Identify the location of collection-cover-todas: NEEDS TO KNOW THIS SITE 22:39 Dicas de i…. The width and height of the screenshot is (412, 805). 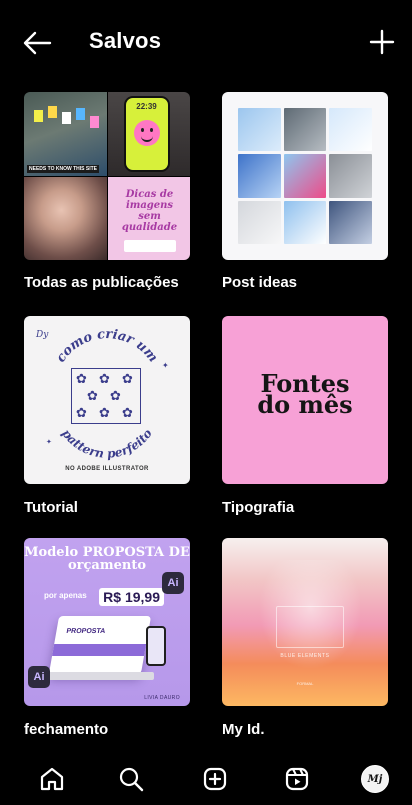
(107, 176).